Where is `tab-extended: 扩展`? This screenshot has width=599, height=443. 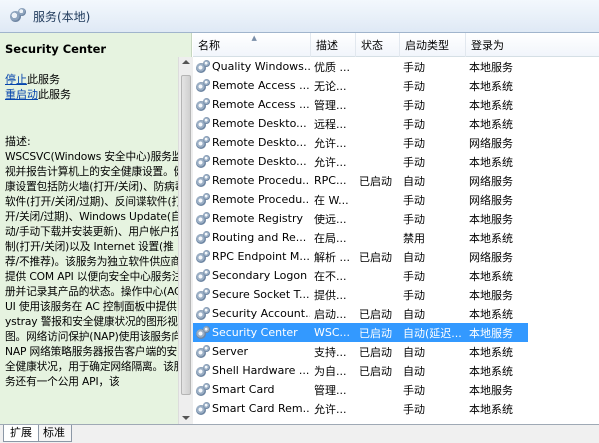 tab-extended: 扩展 is located at coordinates (21, 433).